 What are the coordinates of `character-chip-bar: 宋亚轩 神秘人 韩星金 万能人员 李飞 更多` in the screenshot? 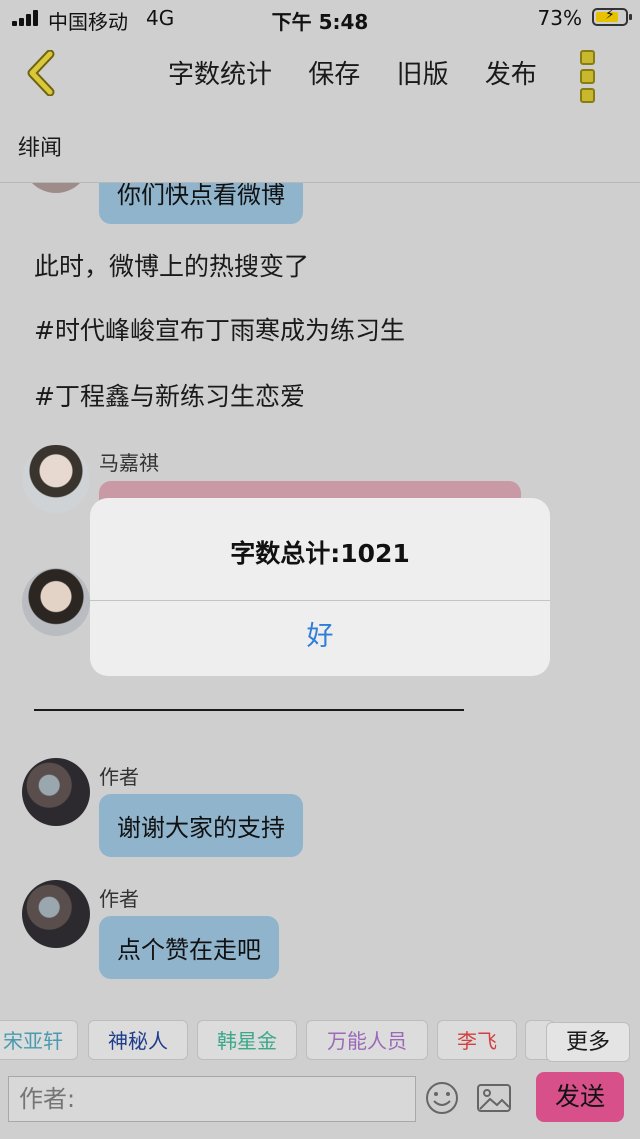 It's located at (320, 1040).